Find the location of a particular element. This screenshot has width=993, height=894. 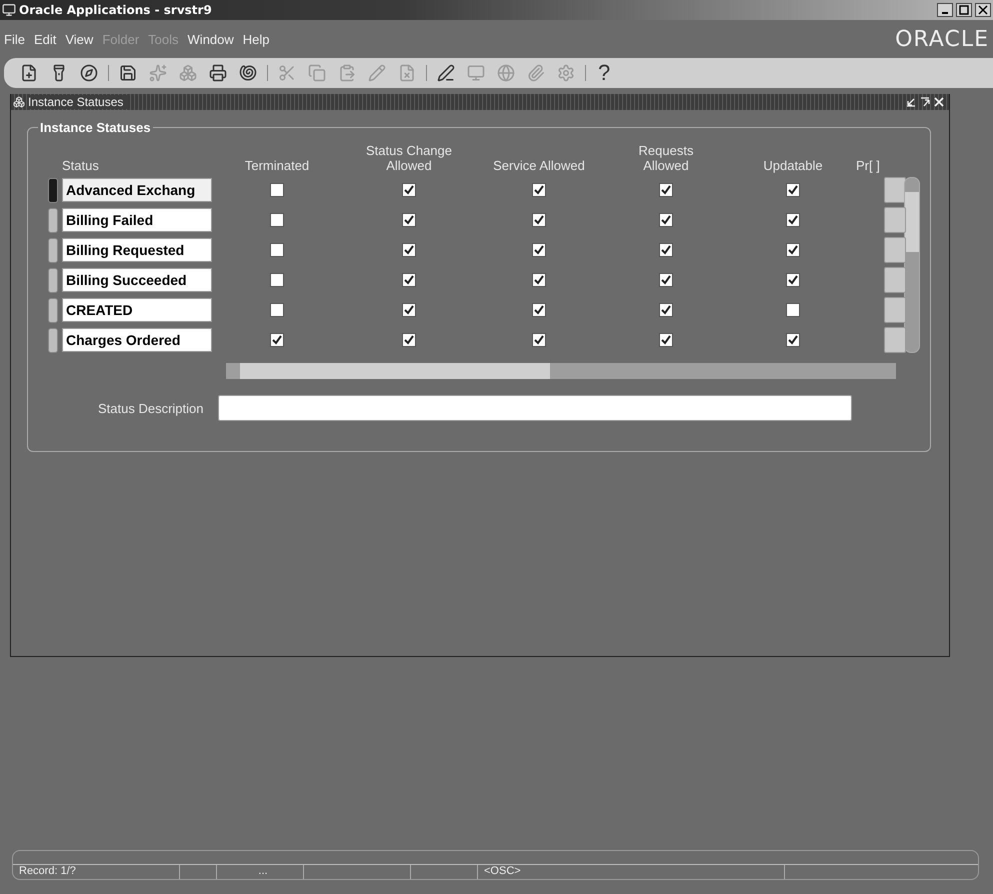

file-x-icon is located at coordinates (407, 73).